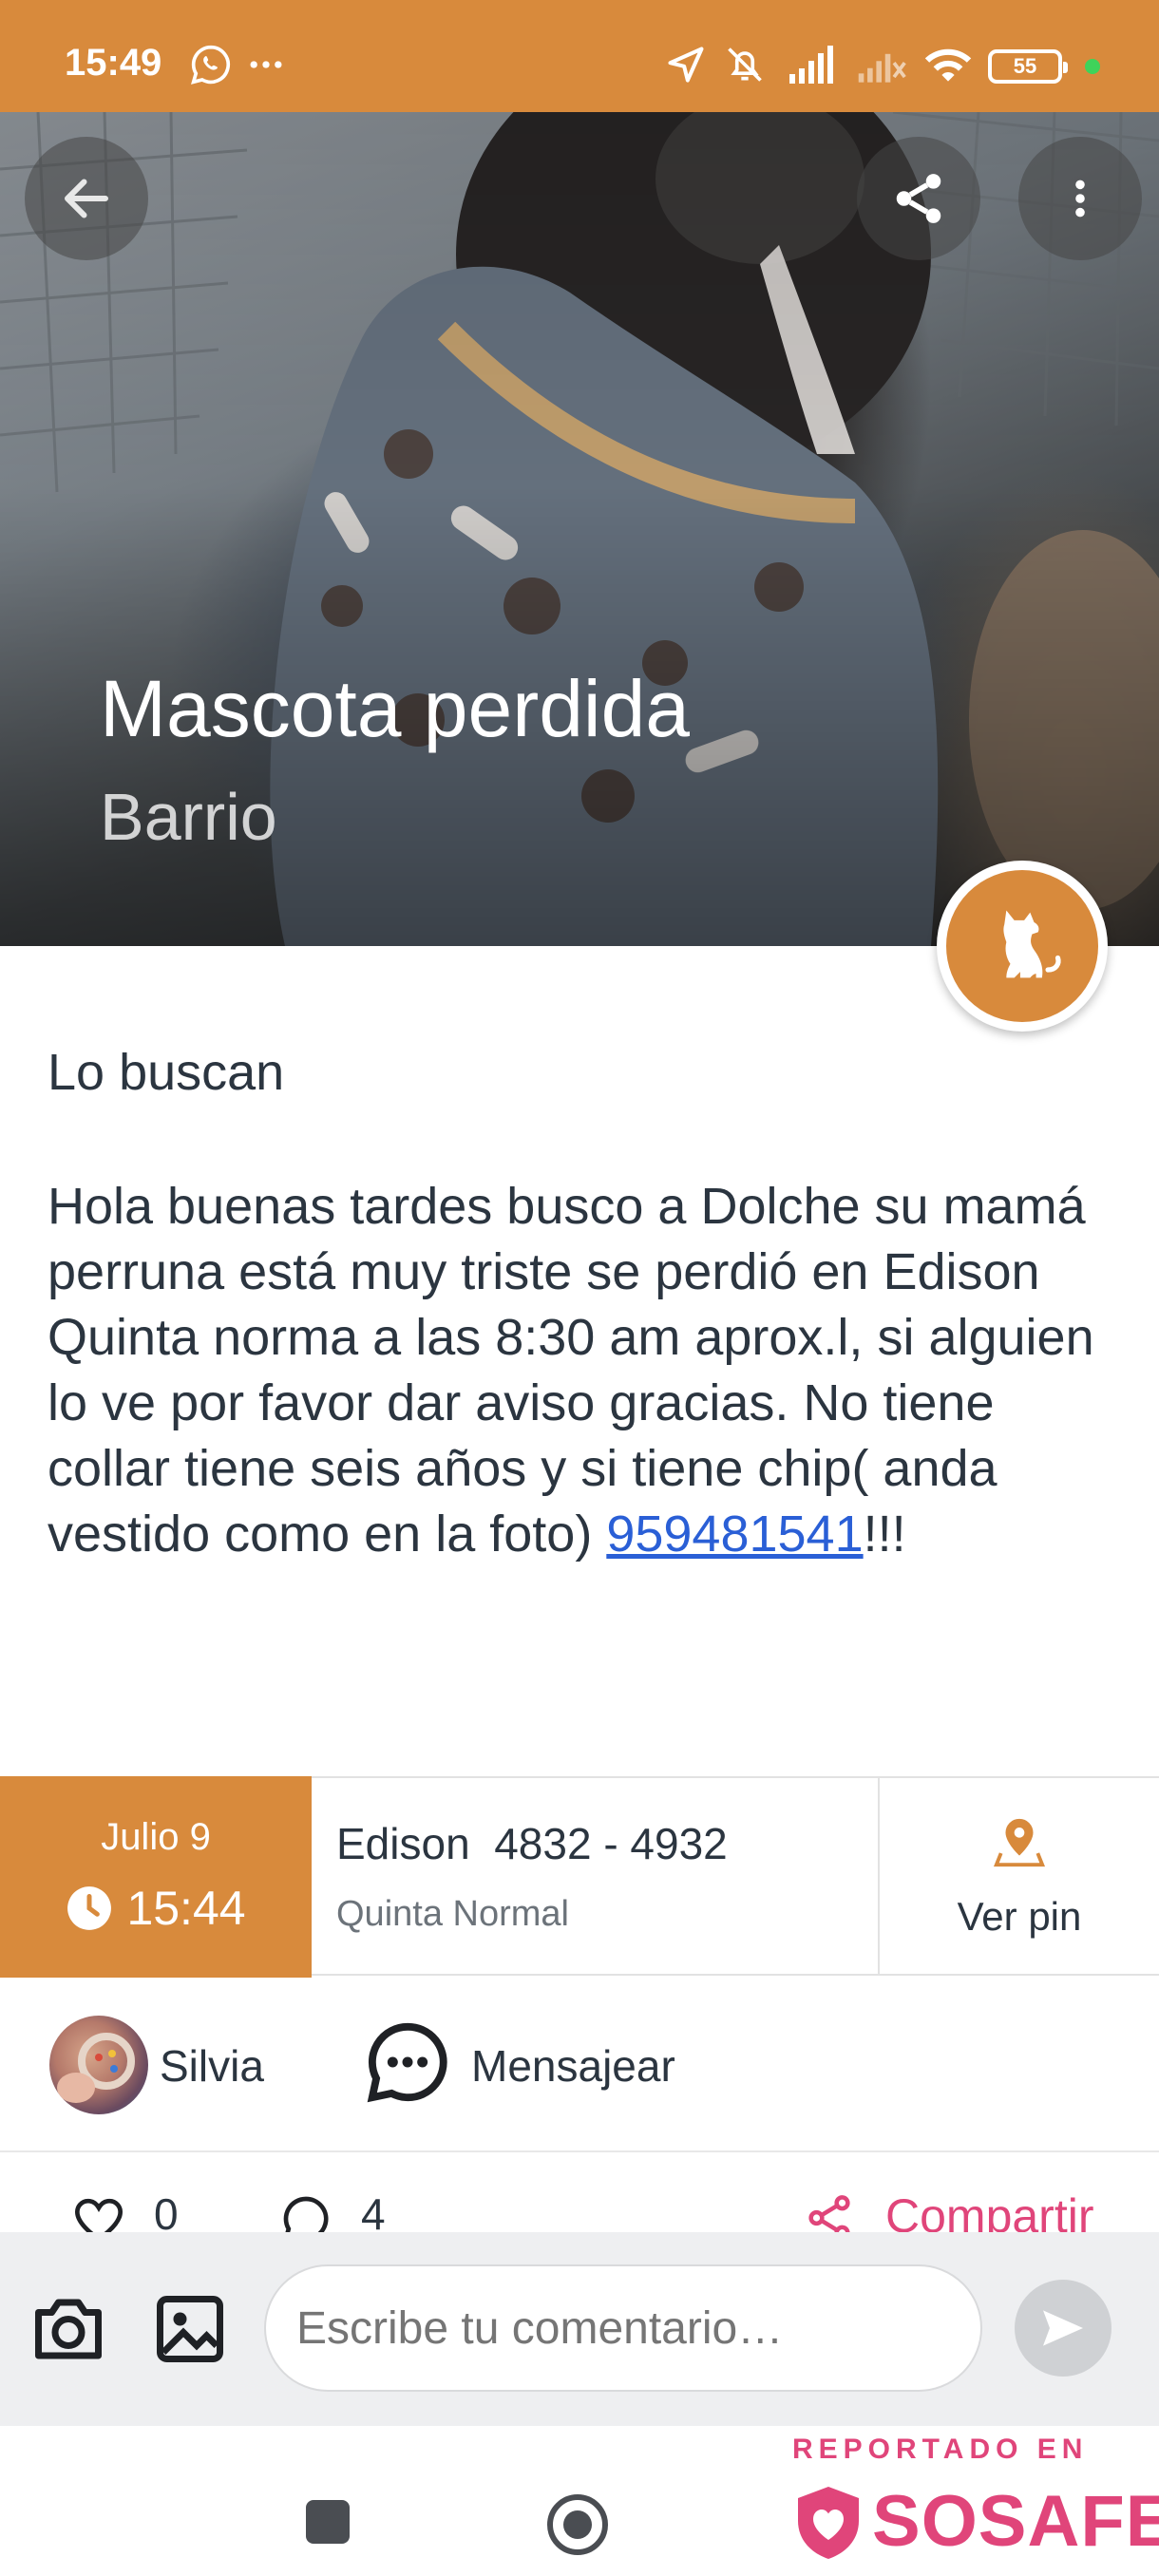 The width and height of the screenshot is (1159, 2576). Describe the element at coordinates (328, 2522) in the screenshot. I see `recents-button` at that location.